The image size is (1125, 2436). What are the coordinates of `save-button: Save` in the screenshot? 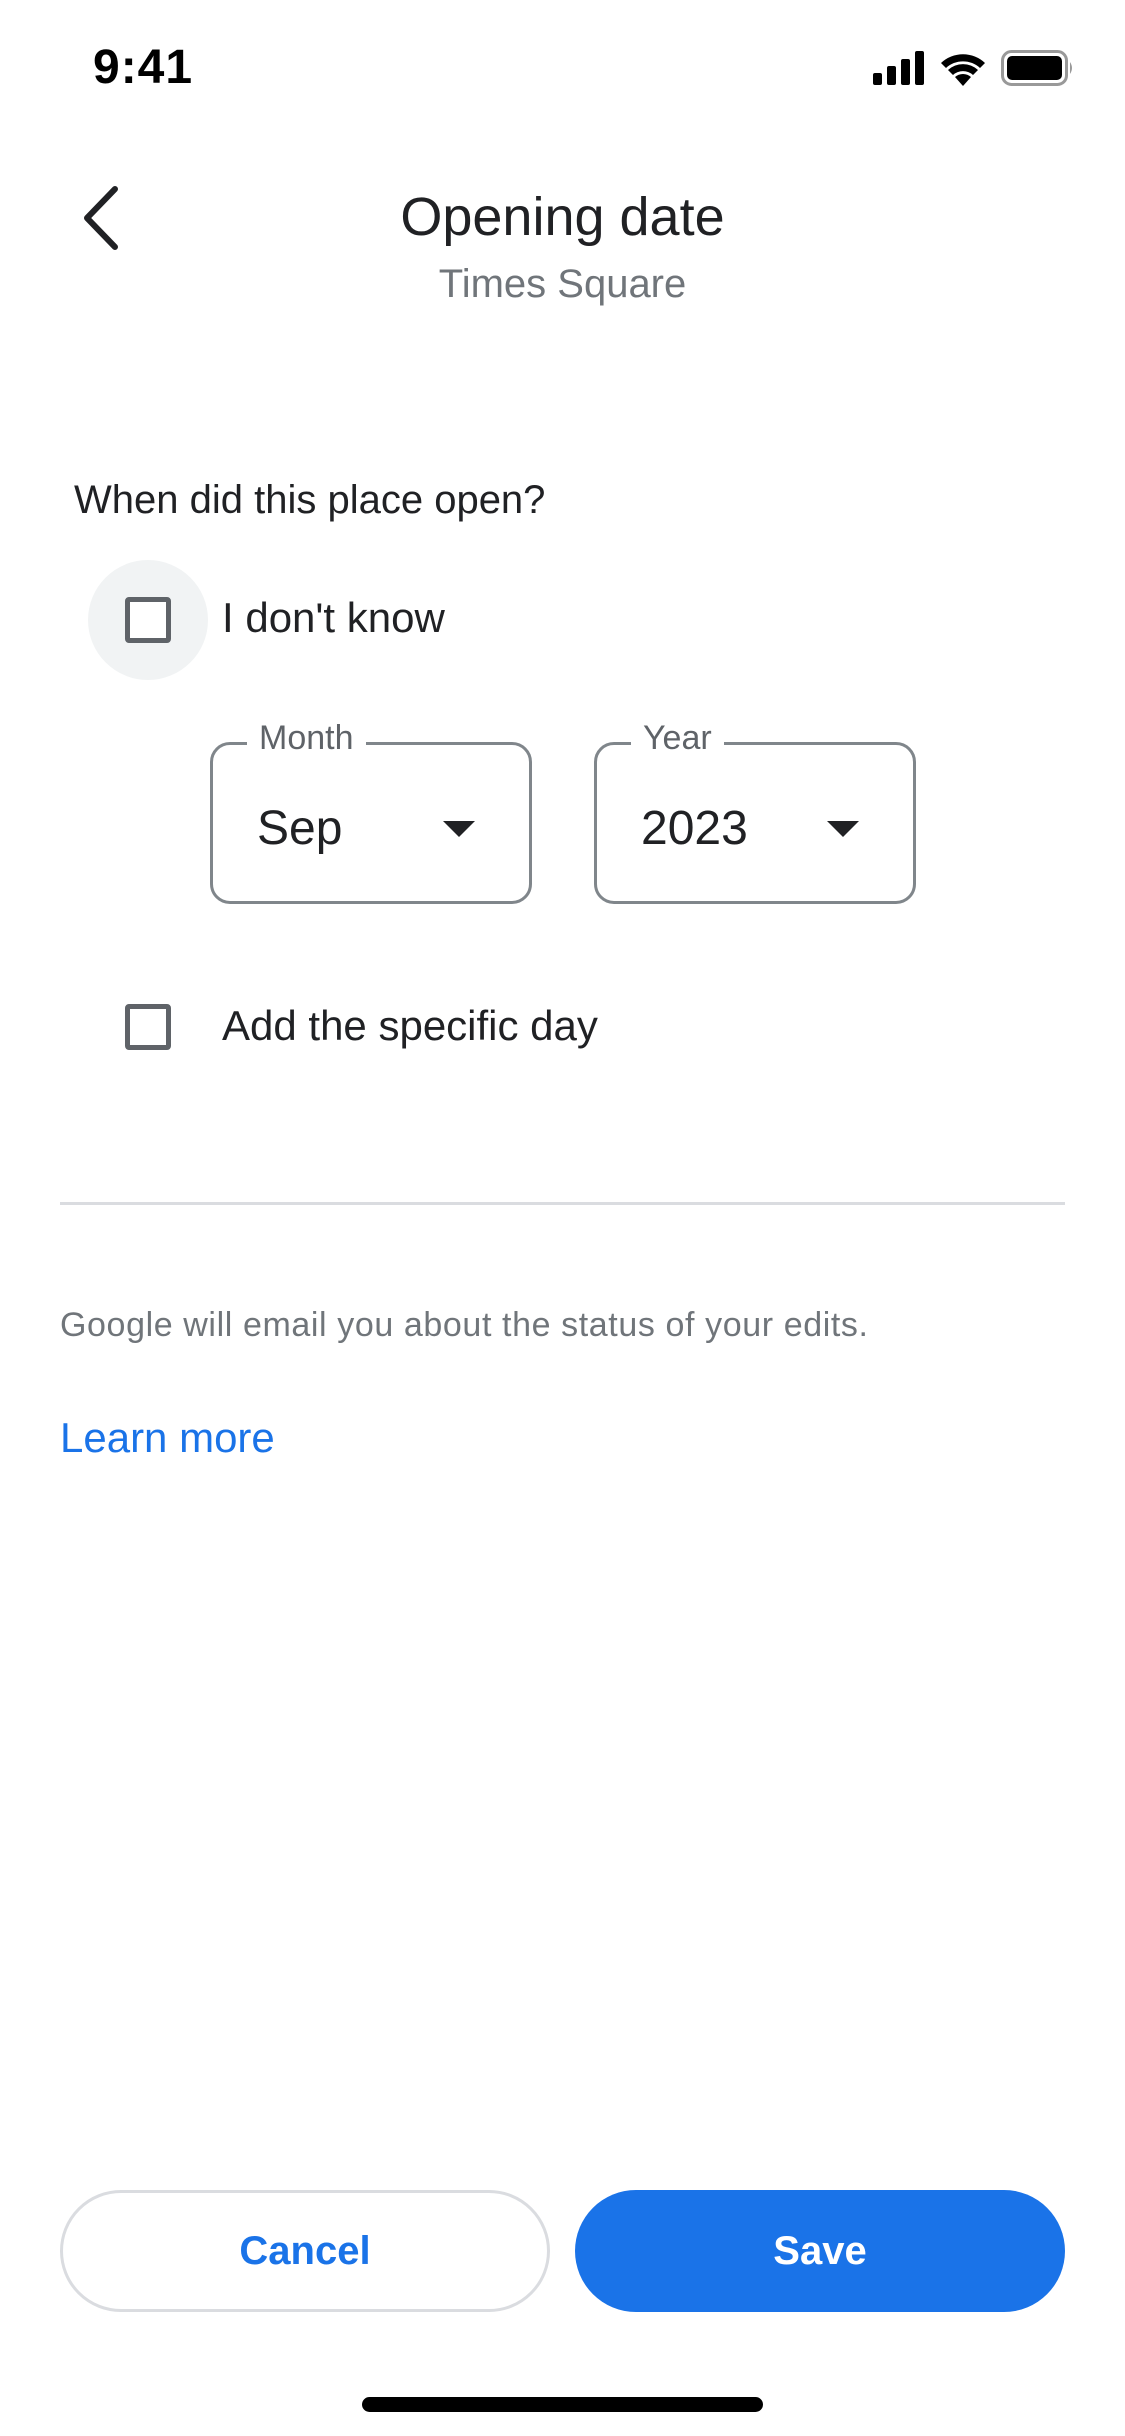 It's located at (820, 2251).